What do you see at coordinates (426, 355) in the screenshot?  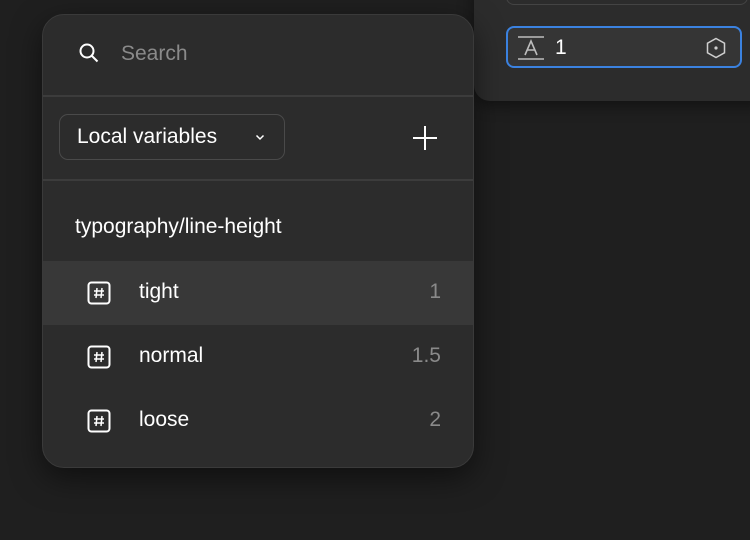 I see `variable-value: 1.5` at bounding box center [426, 355].